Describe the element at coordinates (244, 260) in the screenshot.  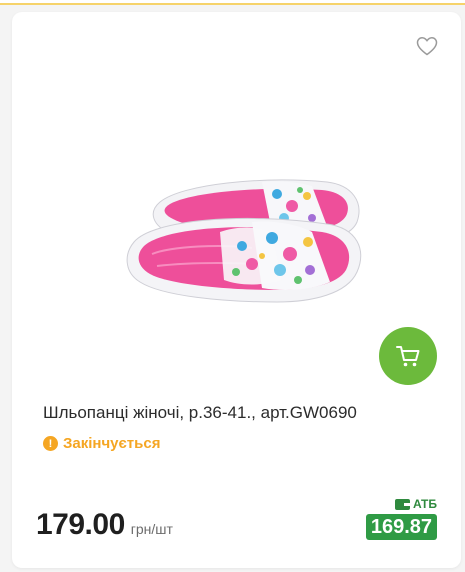
I see `slipper-front` at that location.